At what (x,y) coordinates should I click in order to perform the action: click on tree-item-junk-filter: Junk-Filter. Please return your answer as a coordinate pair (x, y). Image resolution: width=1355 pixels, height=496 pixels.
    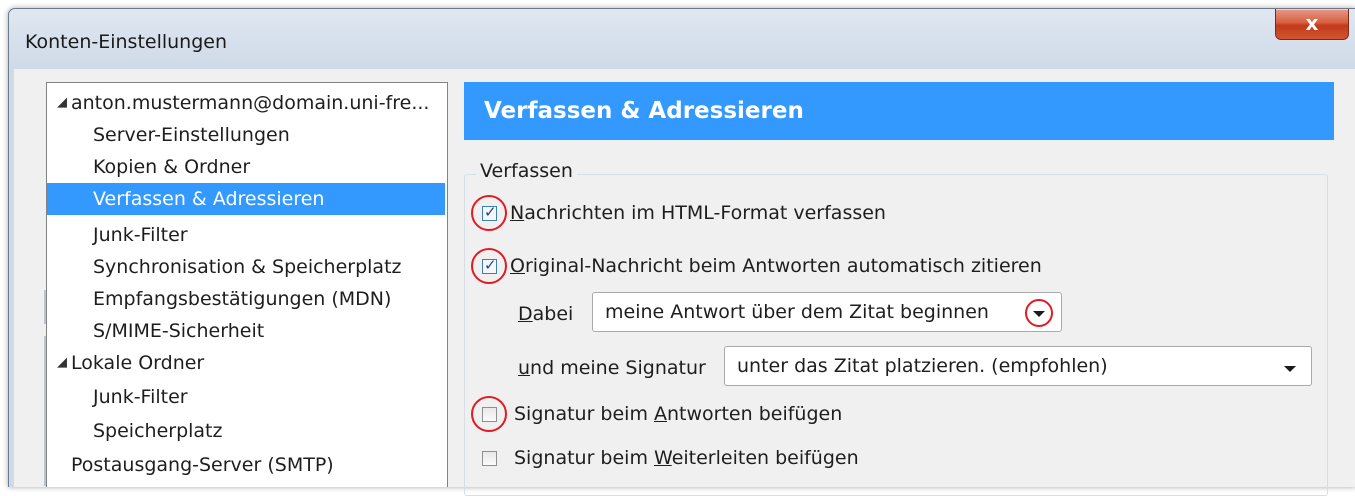
    Looking at the image, I should click on (140, 235).